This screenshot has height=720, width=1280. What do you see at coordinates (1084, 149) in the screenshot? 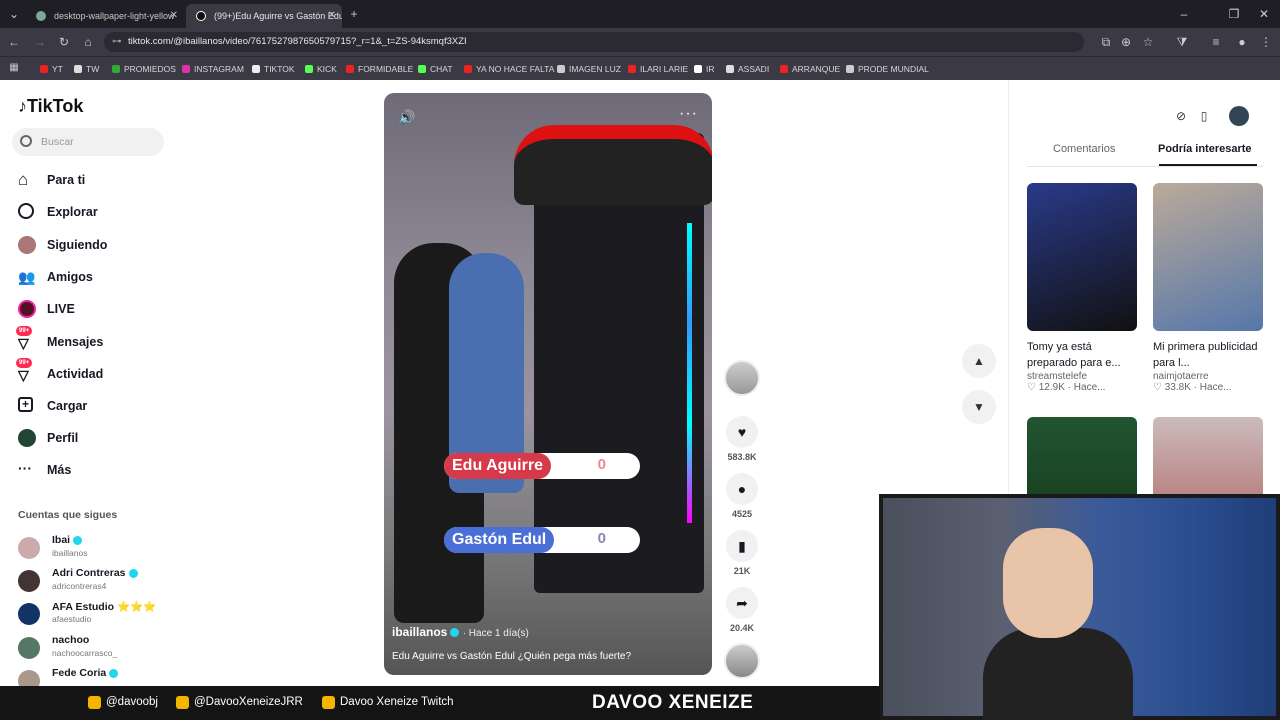
I see `tab-comentarios: Comentarios` at bounding box center [1084, 149].